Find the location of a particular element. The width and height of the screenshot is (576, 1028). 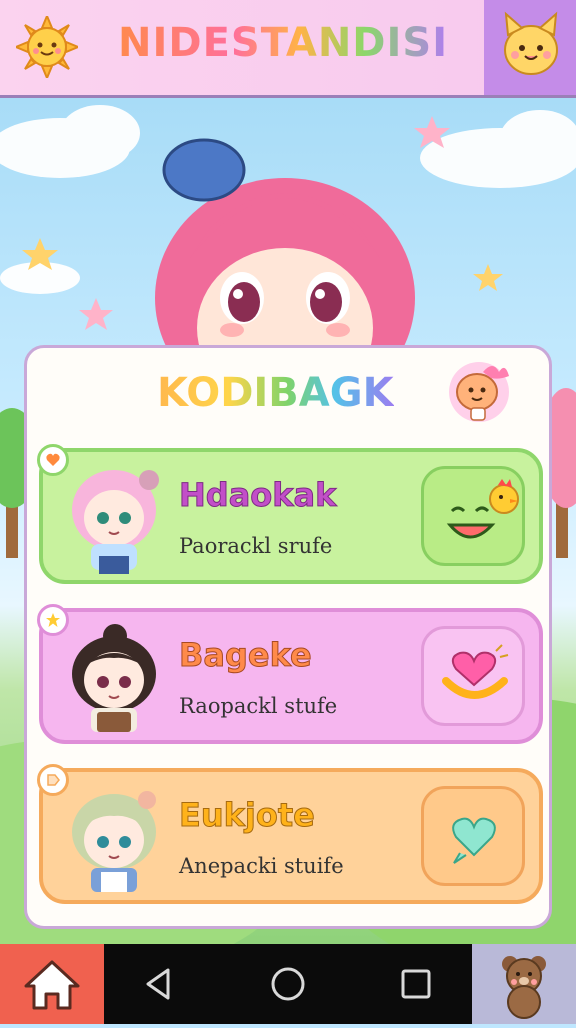

home-button is located at coordinates (52, 984).